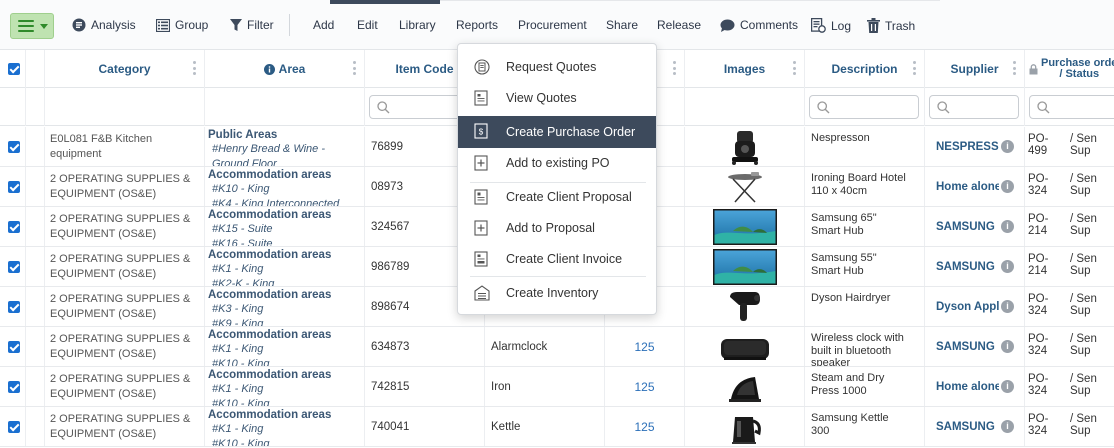  What do you see at coordinates (943, 107) in the screenshot?
I see `search-icon` at bounding box center [943, 107].